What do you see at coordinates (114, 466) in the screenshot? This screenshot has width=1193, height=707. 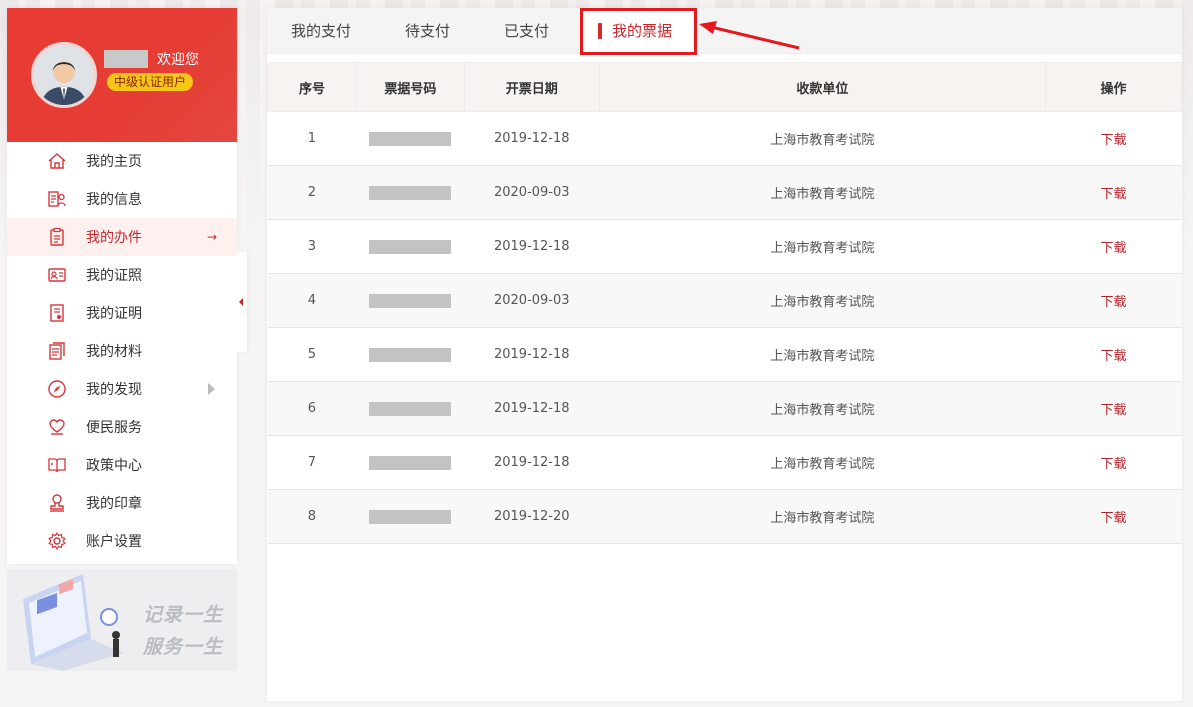 I see `sidebar-item-label: 政策中心` at bounding box center [114, 466].